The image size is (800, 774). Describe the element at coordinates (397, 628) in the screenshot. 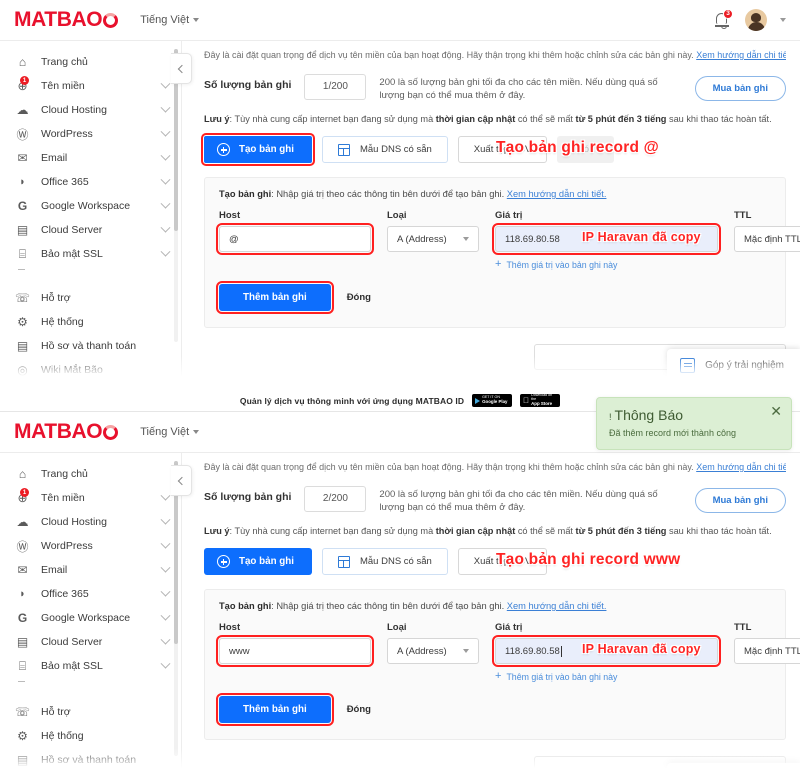

I see `type-label: Loại` at that location.